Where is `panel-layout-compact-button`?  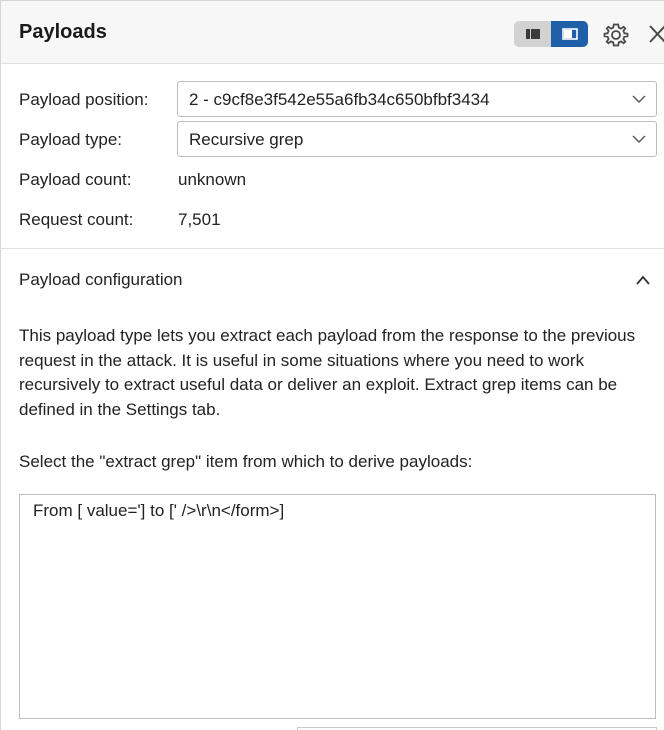
panel-layout-compact-button is located at coordinates (532, 34).